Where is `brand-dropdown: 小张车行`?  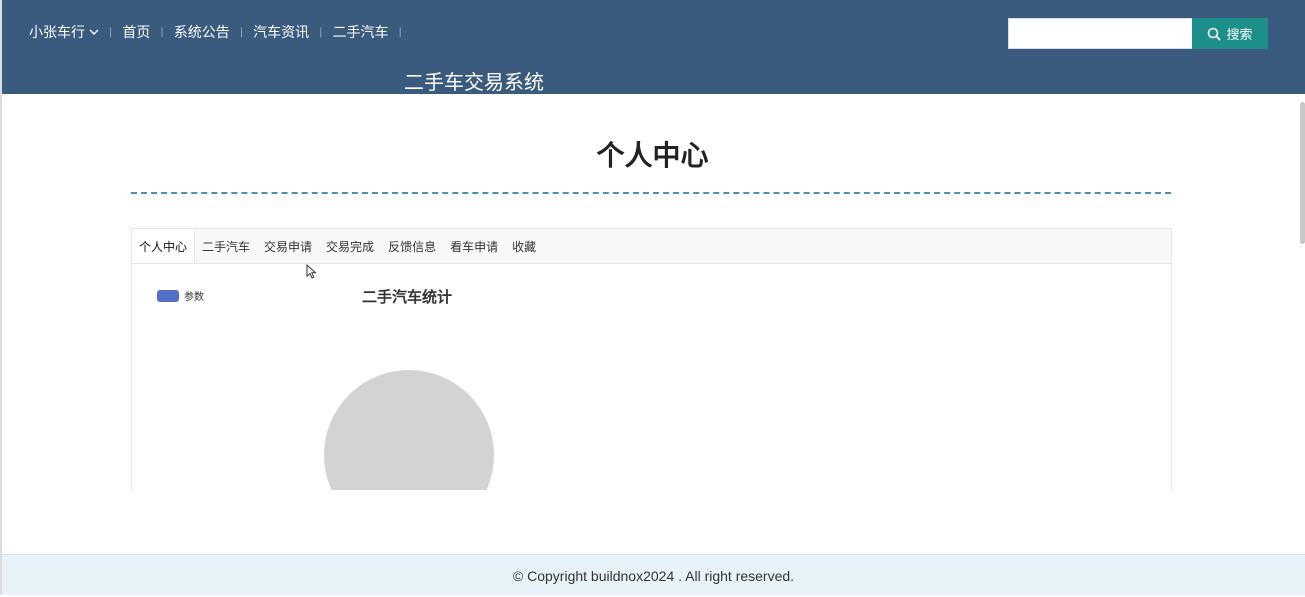 brand-dropdown: 小张车行 is located at coordinates (64, 32).